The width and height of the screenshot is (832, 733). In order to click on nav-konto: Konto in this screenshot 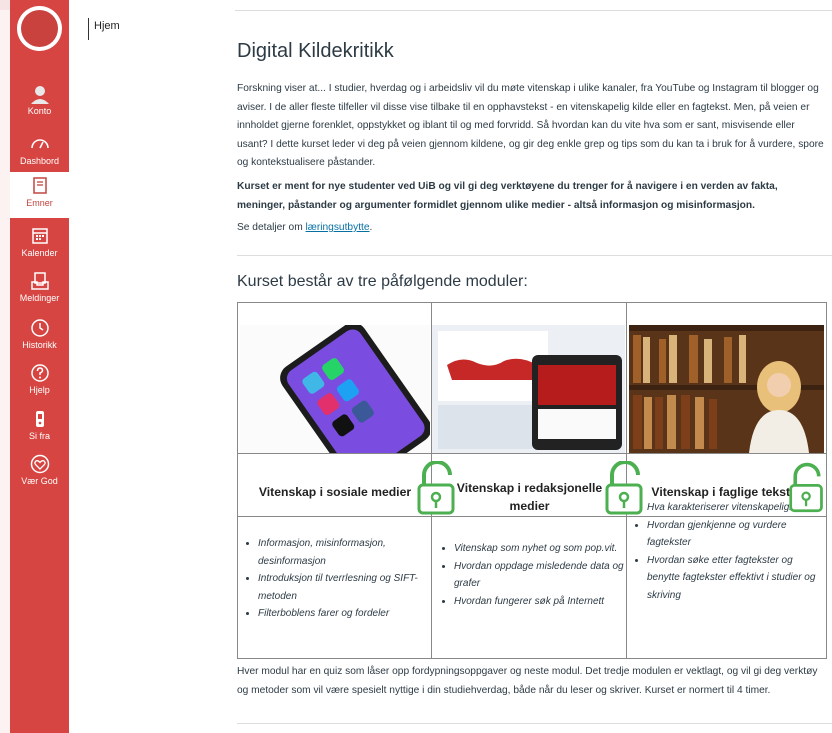, I will do `click(39, 100)`.